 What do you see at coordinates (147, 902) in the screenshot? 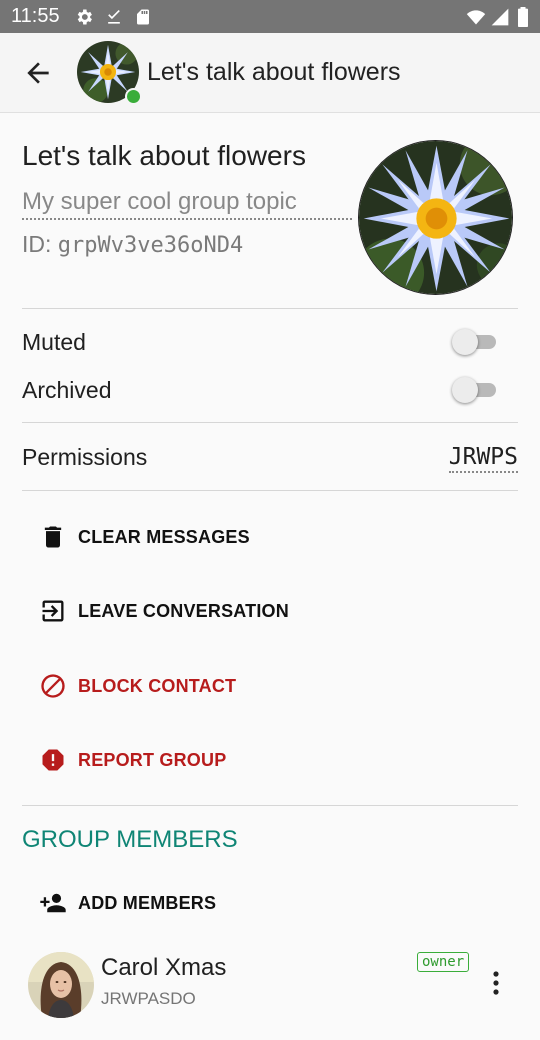
I see `add-members-label: ADD MEMBERS` at bounding box center [147, 902].